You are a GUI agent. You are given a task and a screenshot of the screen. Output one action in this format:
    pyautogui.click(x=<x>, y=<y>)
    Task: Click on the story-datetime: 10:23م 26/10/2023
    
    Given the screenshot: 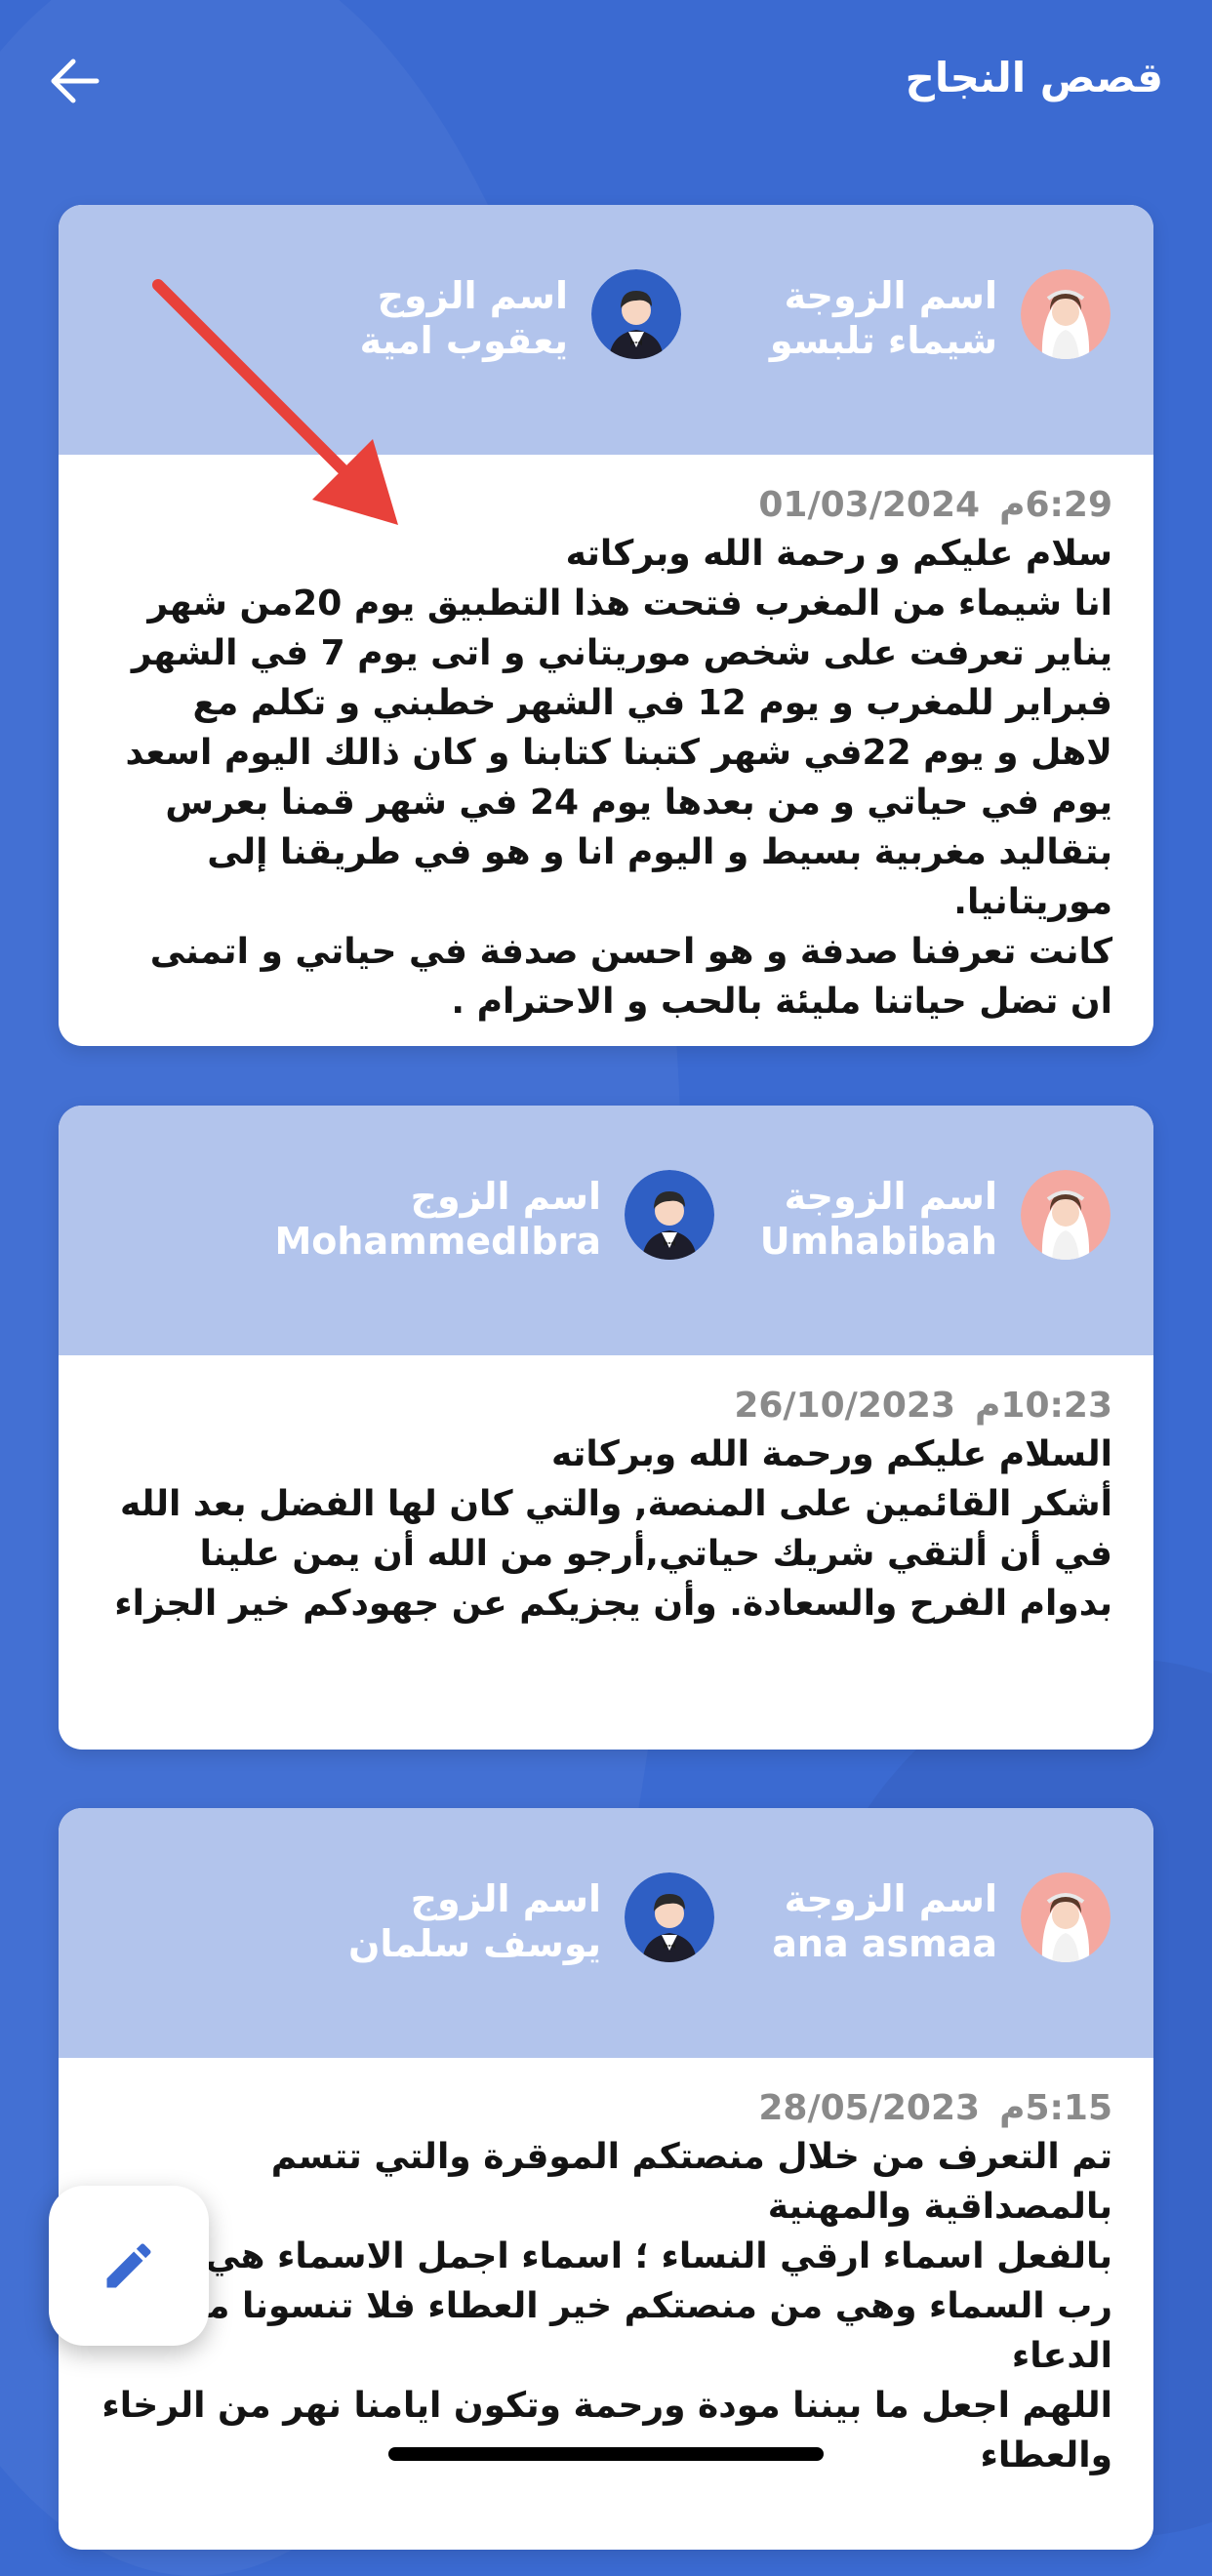 What is the action you would take?
    pyautogui.click(x=606, y=1406)
    